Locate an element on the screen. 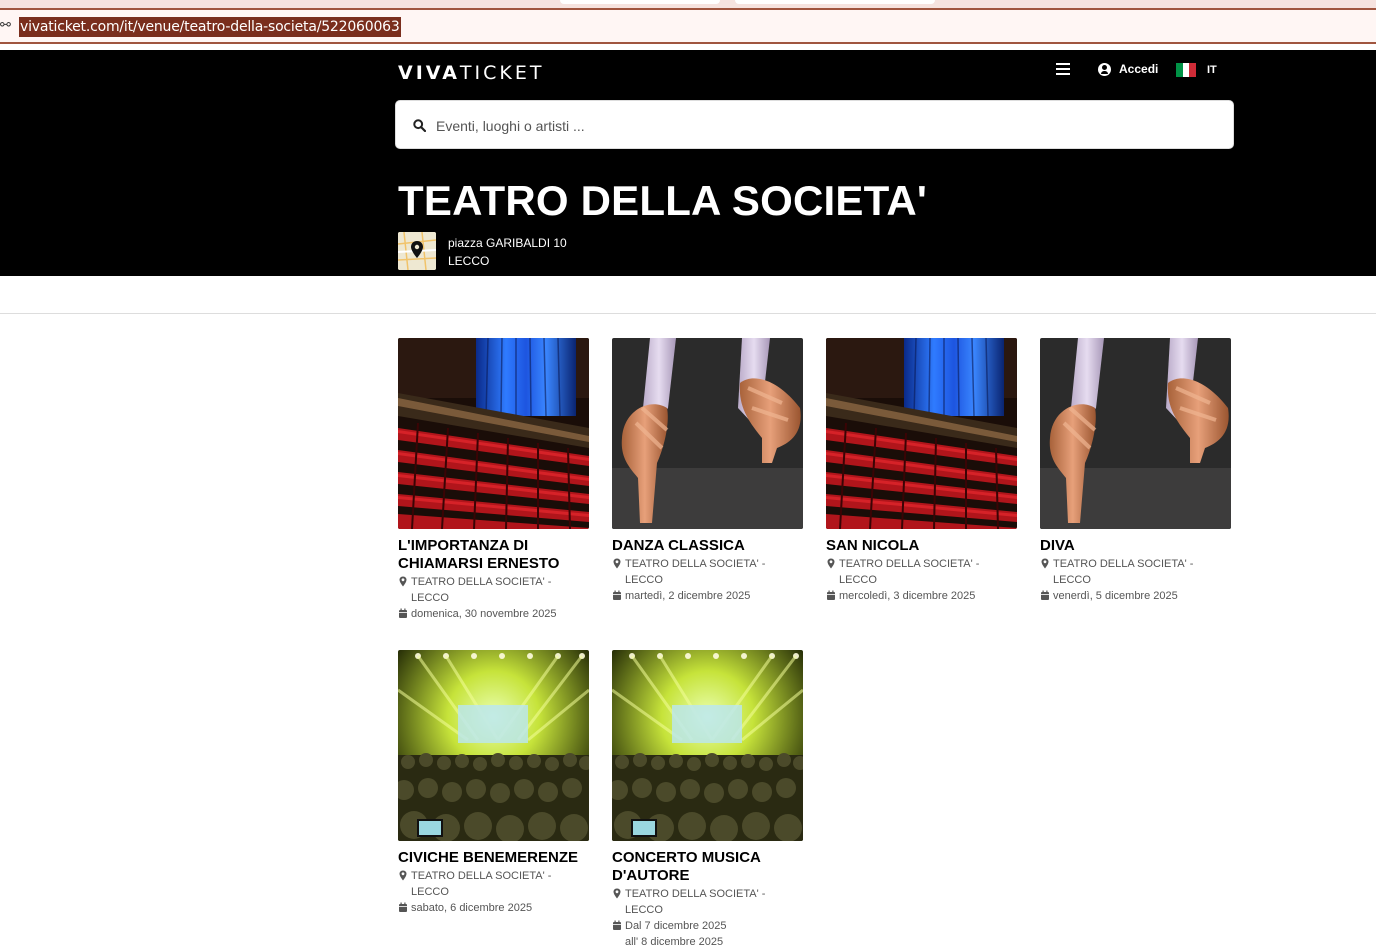 The image size is (1376, 950). user-icon is located at coordinates (1104, 69).